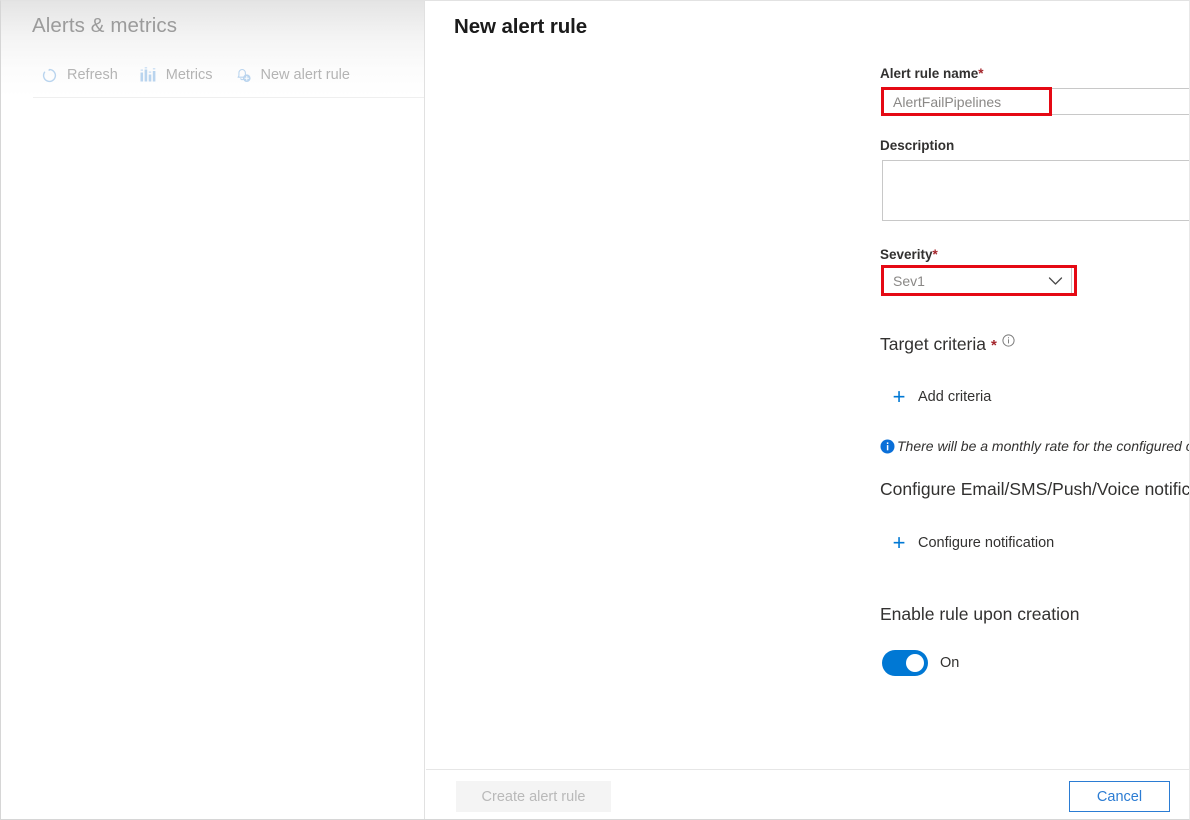 The height and width of the screenshot is (820, 1190). Describe the element at coordinates (887, 446) in the screenshot. I see `info-filled-icon` at that location.